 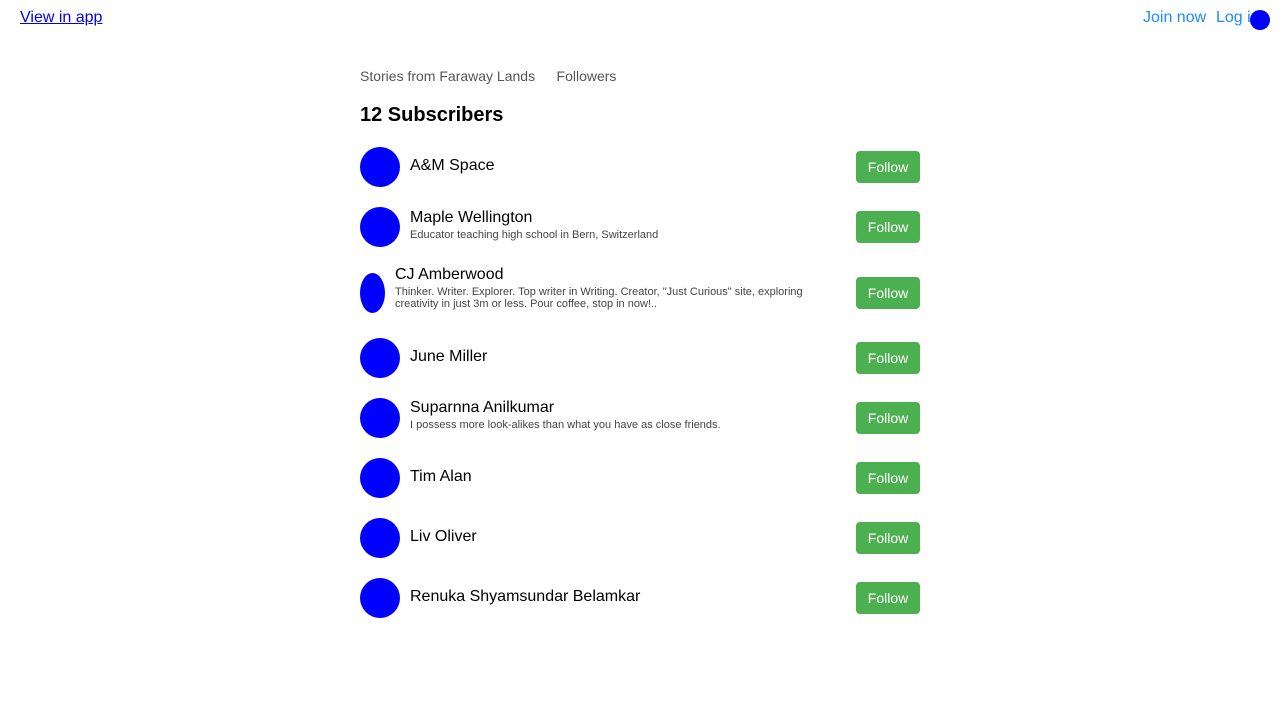 I want to click on top-bar: View in app Join now Log in, so click(x=640, y=20).